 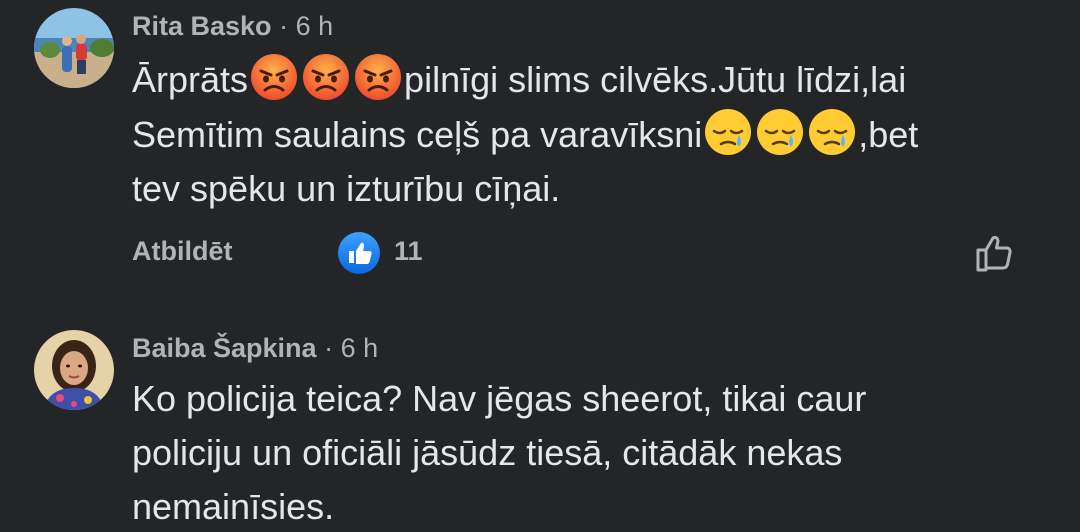 What do you see at coordinates (346, 188) in the screenshot?
I see `comment-line: tev spēku un izturību cīņai.` at bounding box center [346, 188].